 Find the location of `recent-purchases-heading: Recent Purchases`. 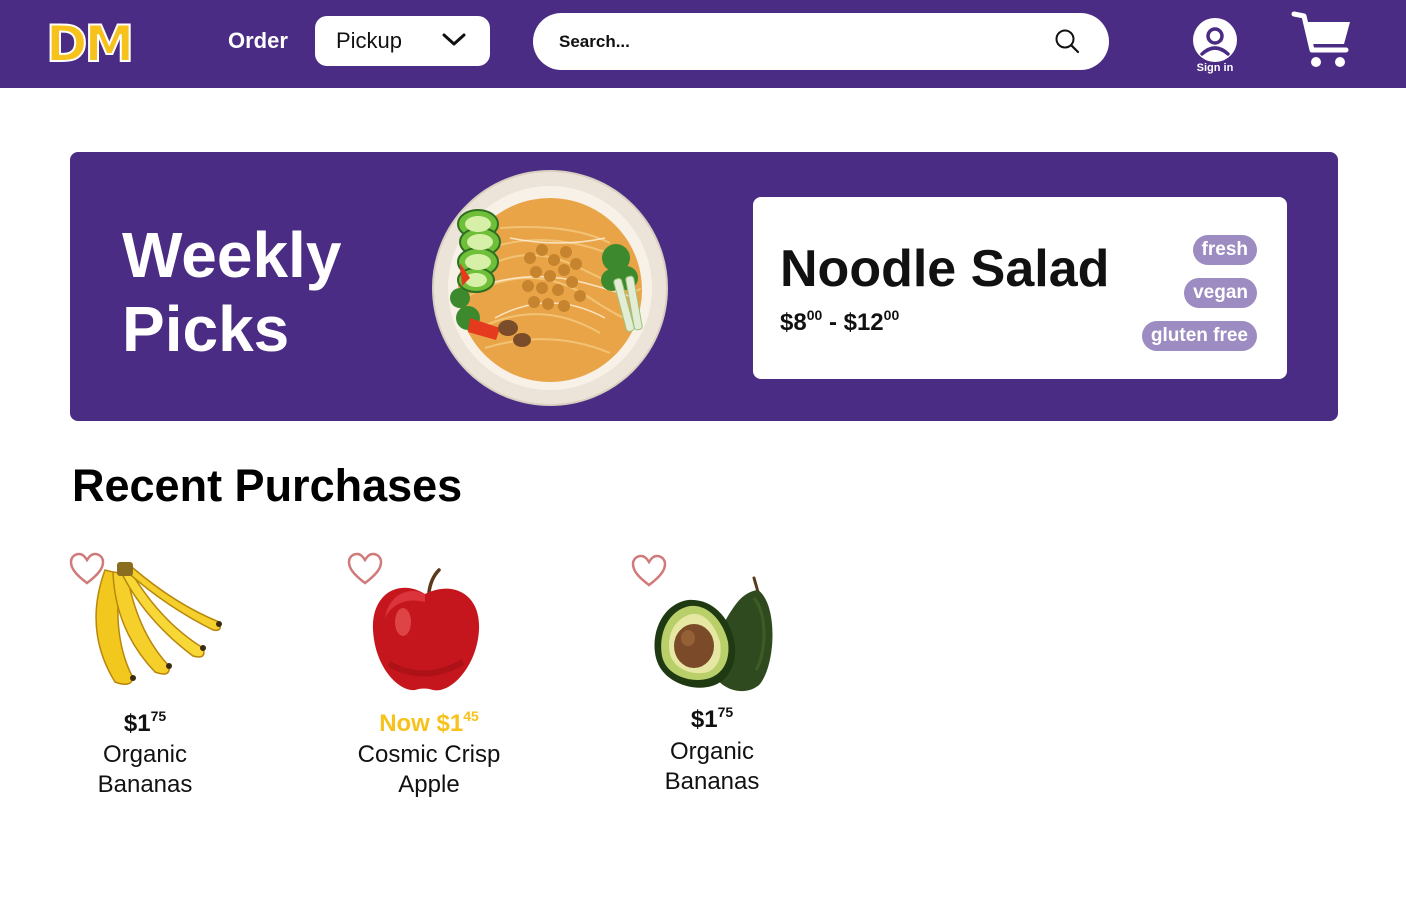

recent-purchases-heading: Recent Purchases is located at coordinates (267, 485).